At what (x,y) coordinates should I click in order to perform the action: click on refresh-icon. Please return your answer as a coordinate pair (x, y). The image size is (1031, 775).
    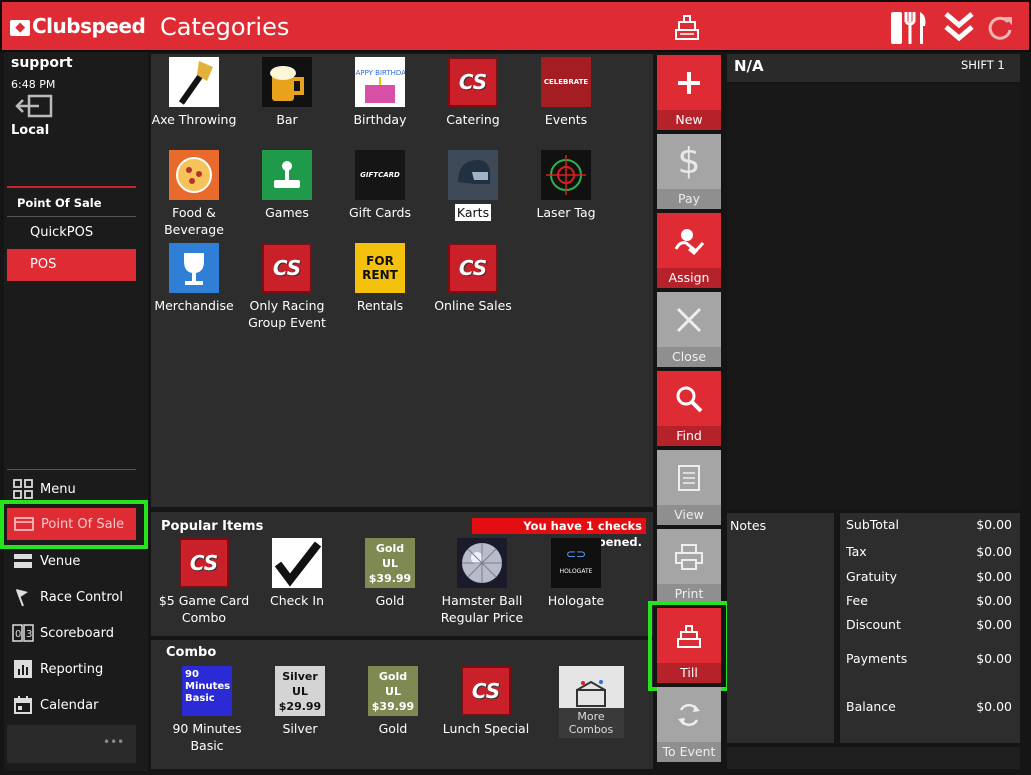
    Looking at the image, I should click on (1000, 28).